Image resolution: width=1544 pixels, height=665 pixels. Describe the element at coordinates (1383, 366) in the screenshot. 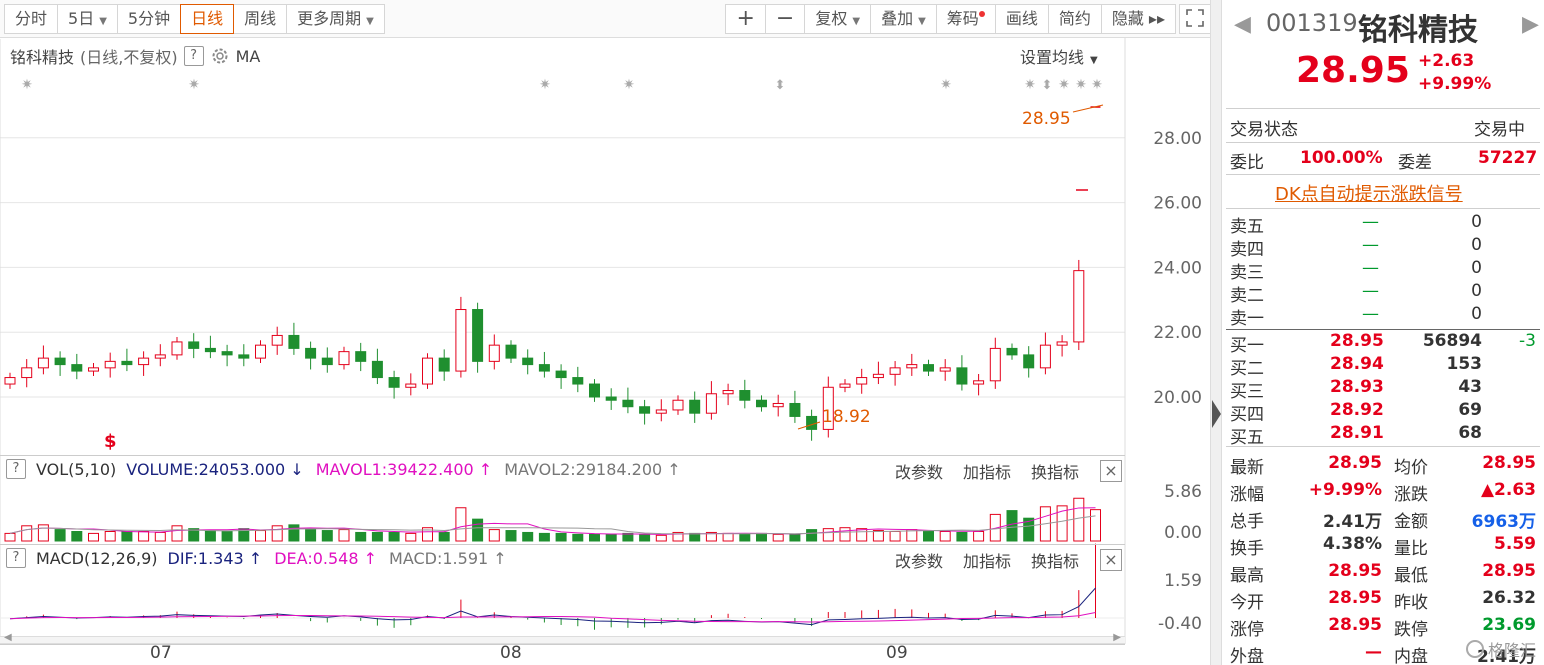

I see `bid-row: 买二 28.94 153` at that location.